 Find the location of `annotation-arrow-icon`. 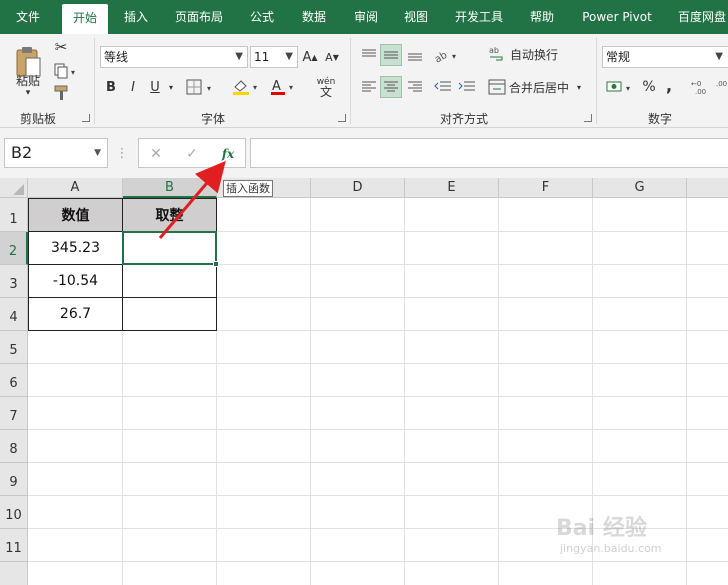

annotation-arrow-icon is located at coordinates (192, 199).